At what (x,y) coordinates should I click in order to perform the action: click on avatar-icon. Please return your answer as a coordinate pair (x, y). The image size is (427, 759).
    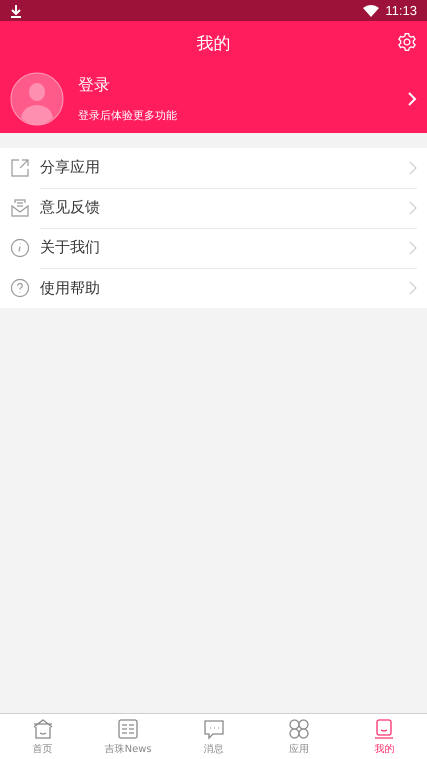
    Looking at the image, I should click on (37, 99).